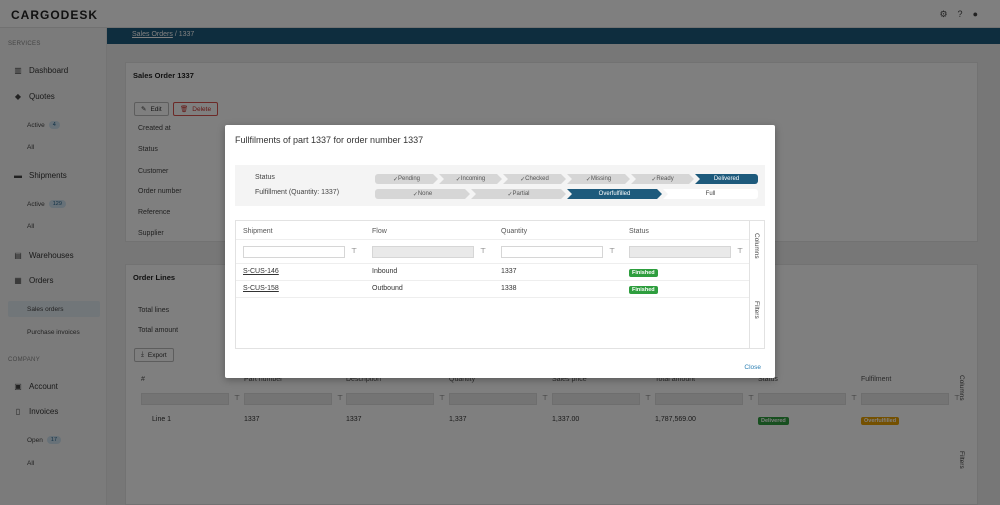 The height and width of the screenshot is (505, 1000). I want to click on column-header-status: Status, so click(639, 231).